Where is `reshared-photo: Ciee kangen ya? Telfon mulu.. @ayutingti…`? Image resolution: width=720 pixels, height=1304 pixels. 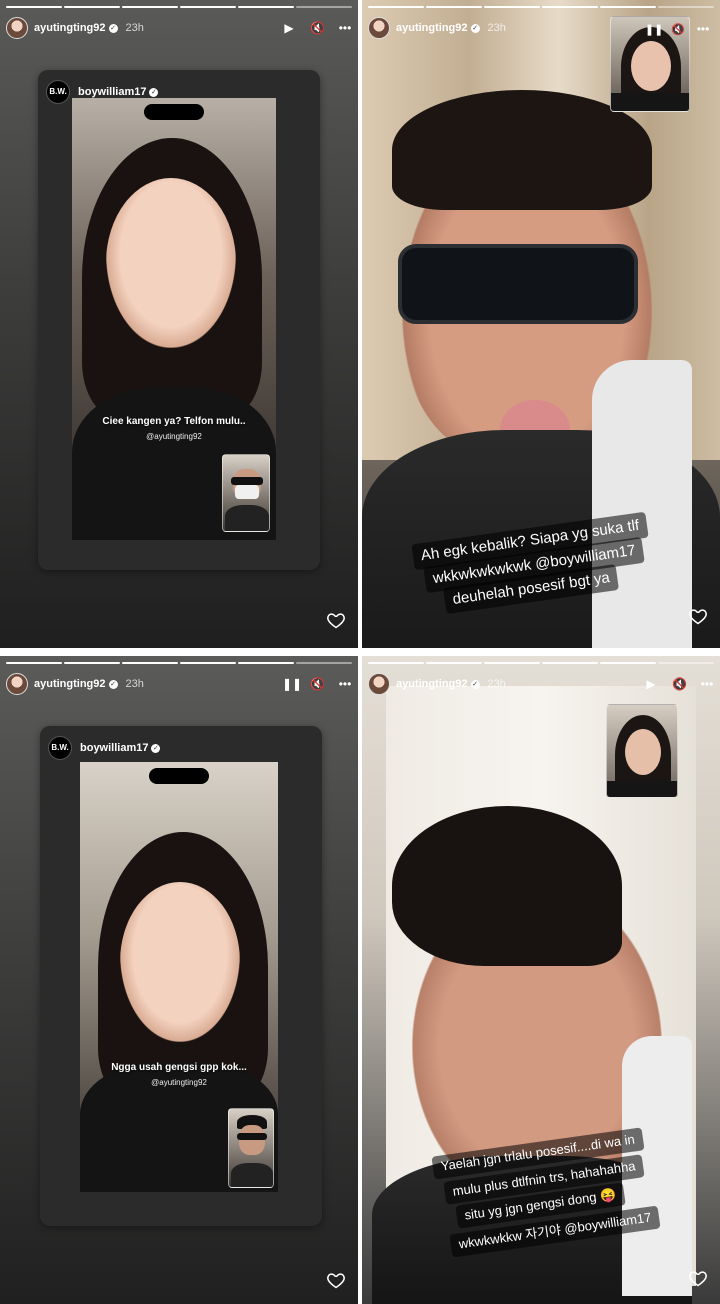
reshared-photo: Ciee kangen ya? Telfon mulu.. @ayutingti… is located at coordinates (174, 319).